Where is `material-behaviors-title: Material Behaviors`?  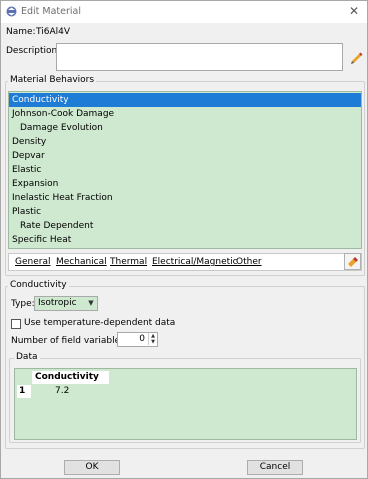 material-behaviors-title: Material Behaviors is located at coordinates (52, 80).